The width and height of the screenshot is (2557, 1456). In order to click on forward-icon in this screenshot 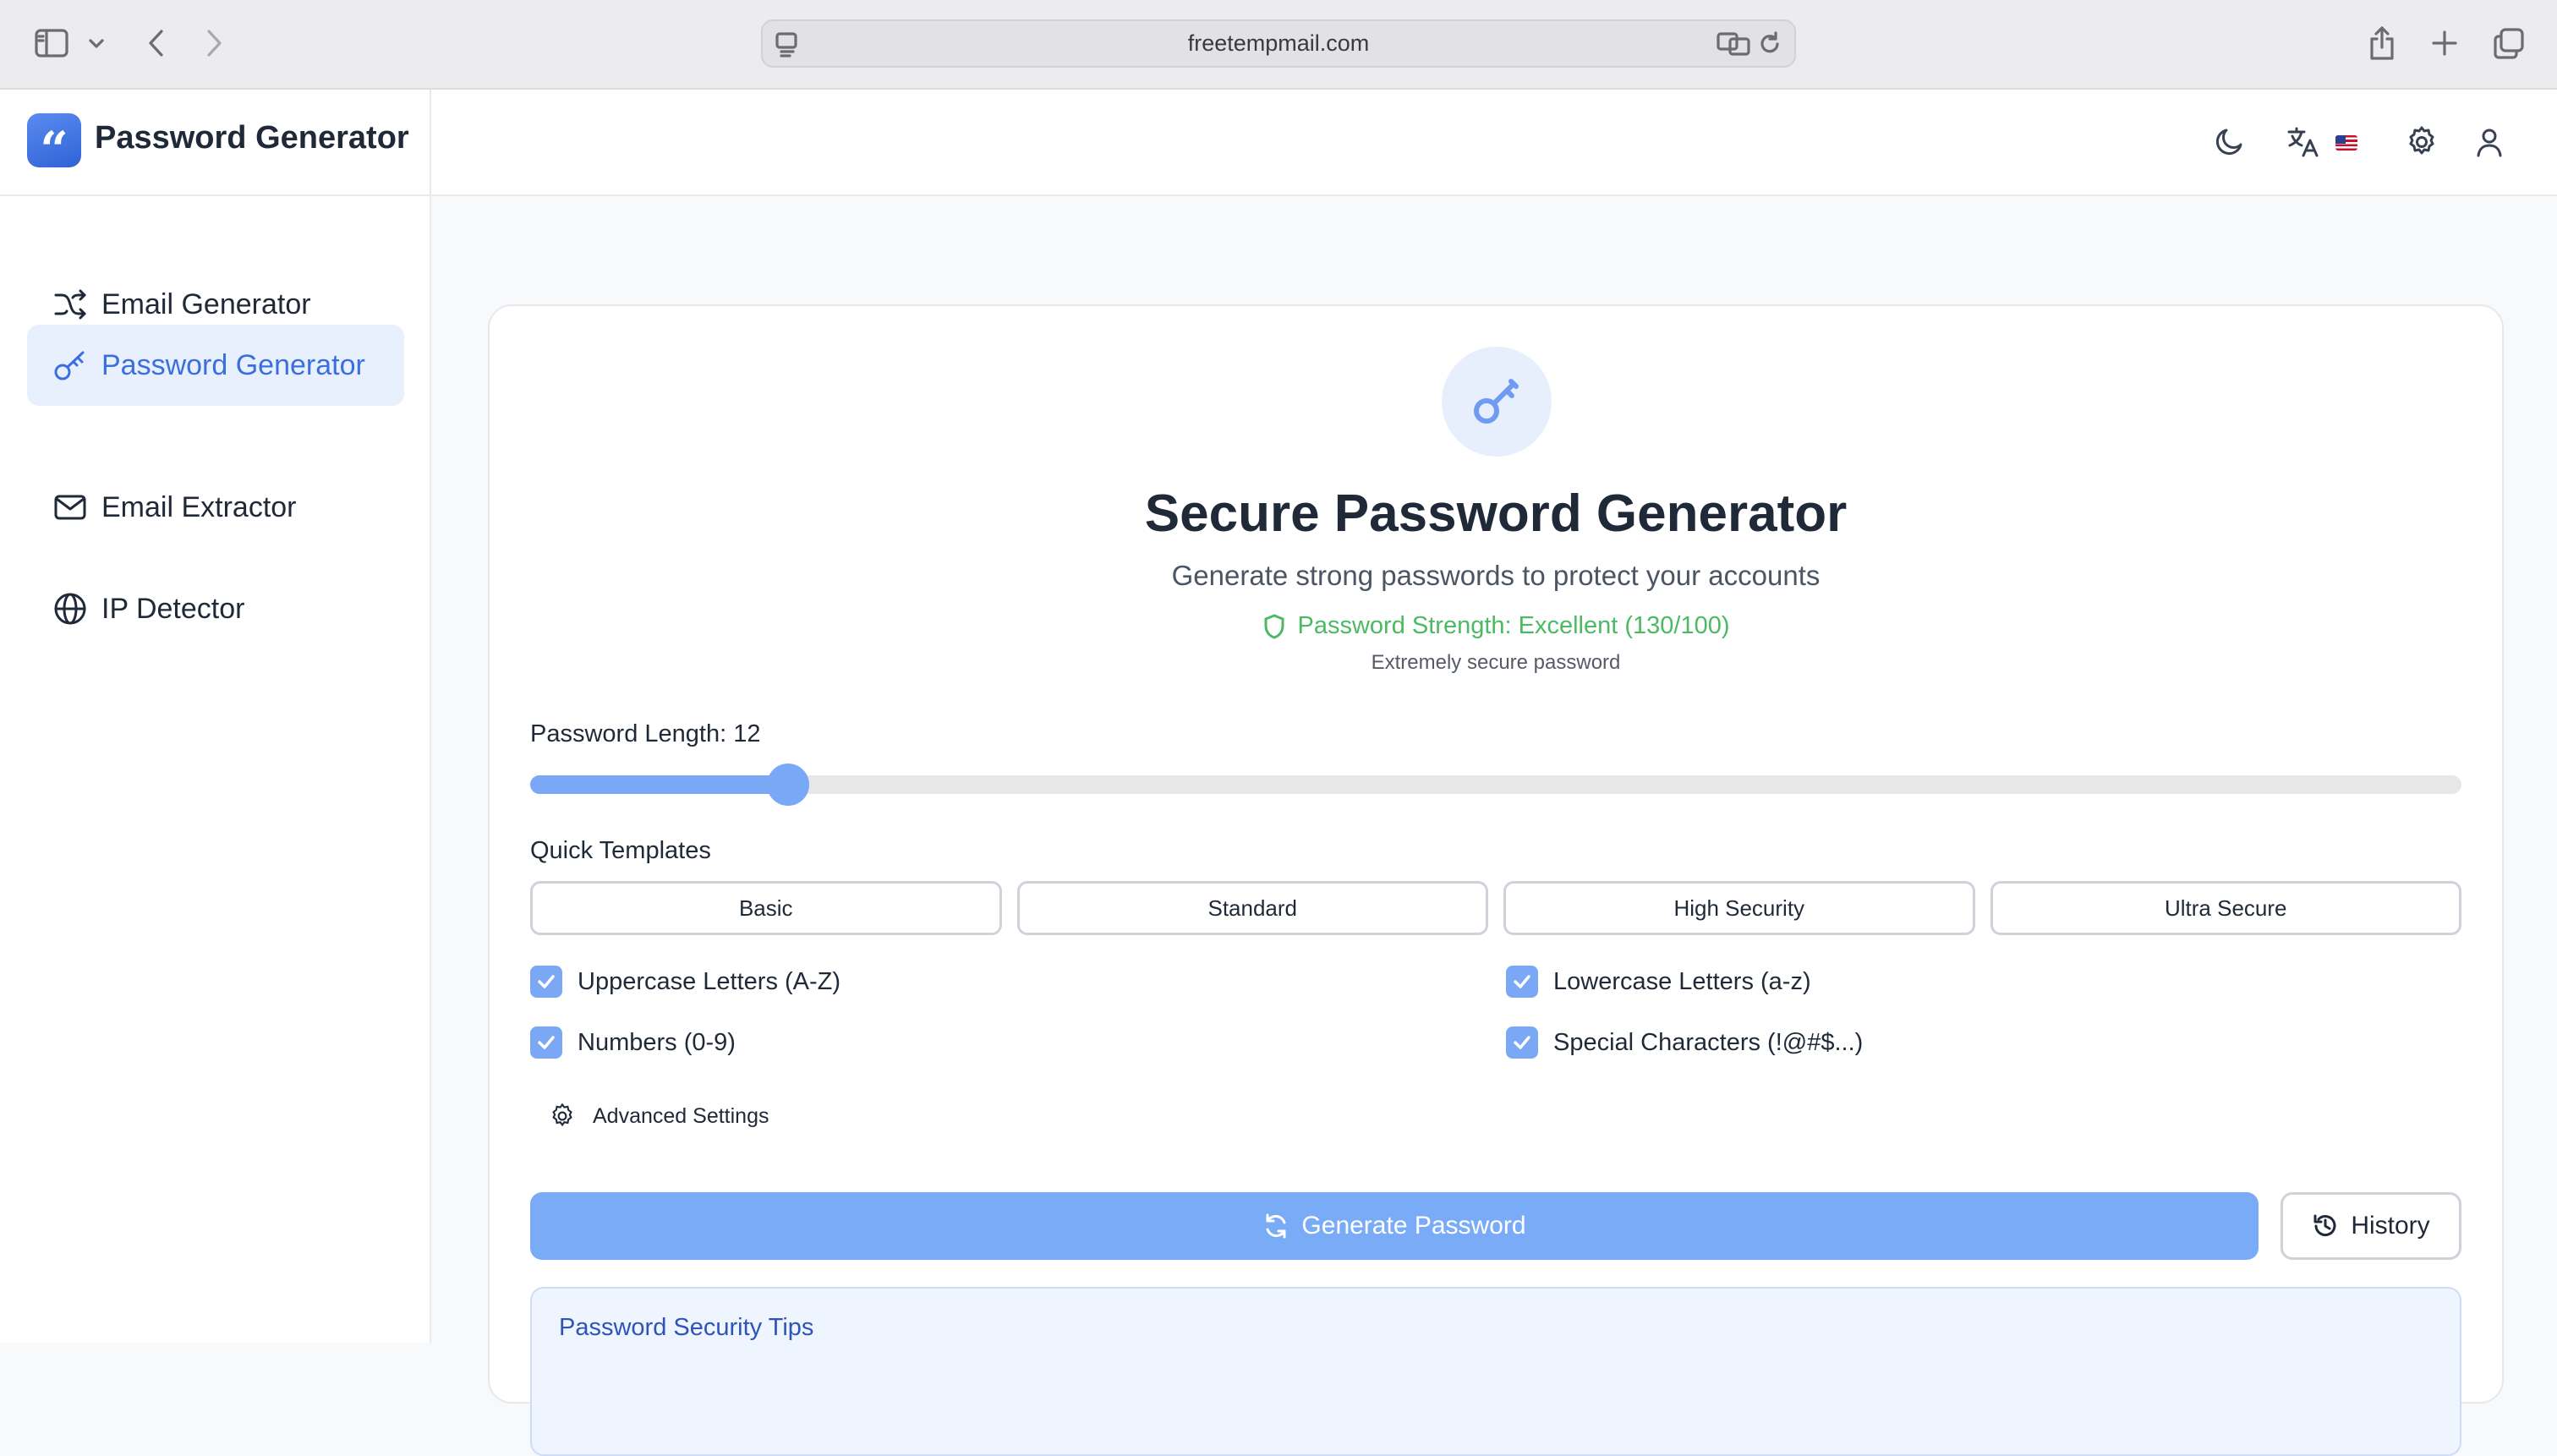, I will do `click(214, 43)`.